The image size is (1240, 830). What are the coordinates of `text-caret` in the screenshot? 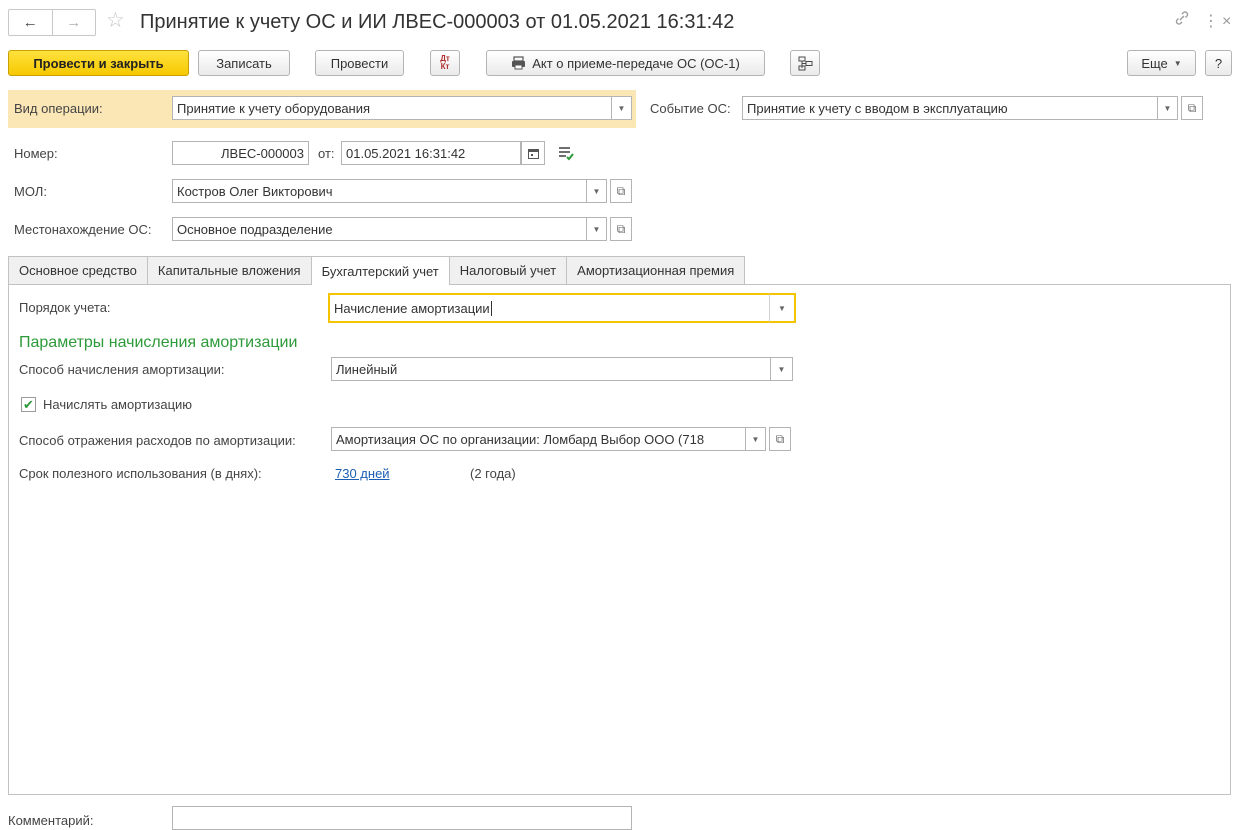 It's located at (491, 308).